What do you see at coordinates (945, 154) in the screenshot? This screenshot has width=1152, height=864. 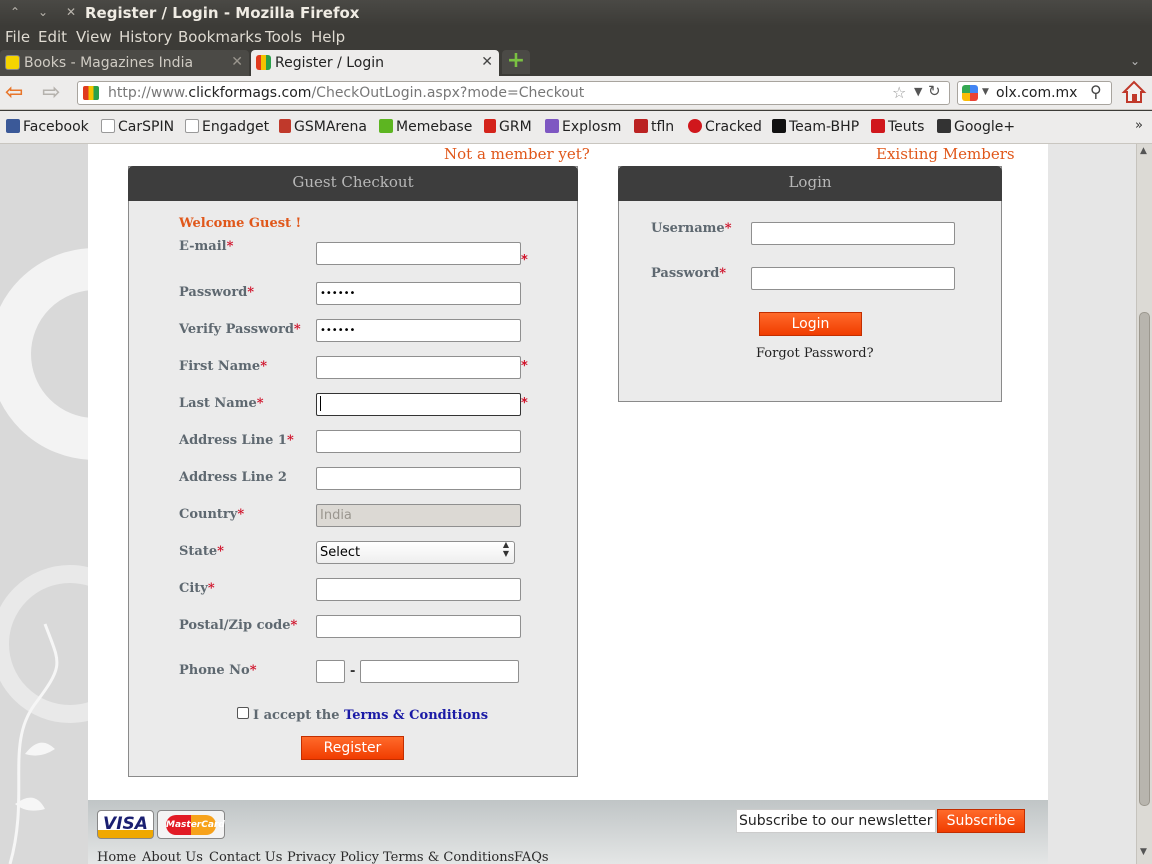 I see `existing-members-heading: Existing Members` at bounding box center [945, 154].